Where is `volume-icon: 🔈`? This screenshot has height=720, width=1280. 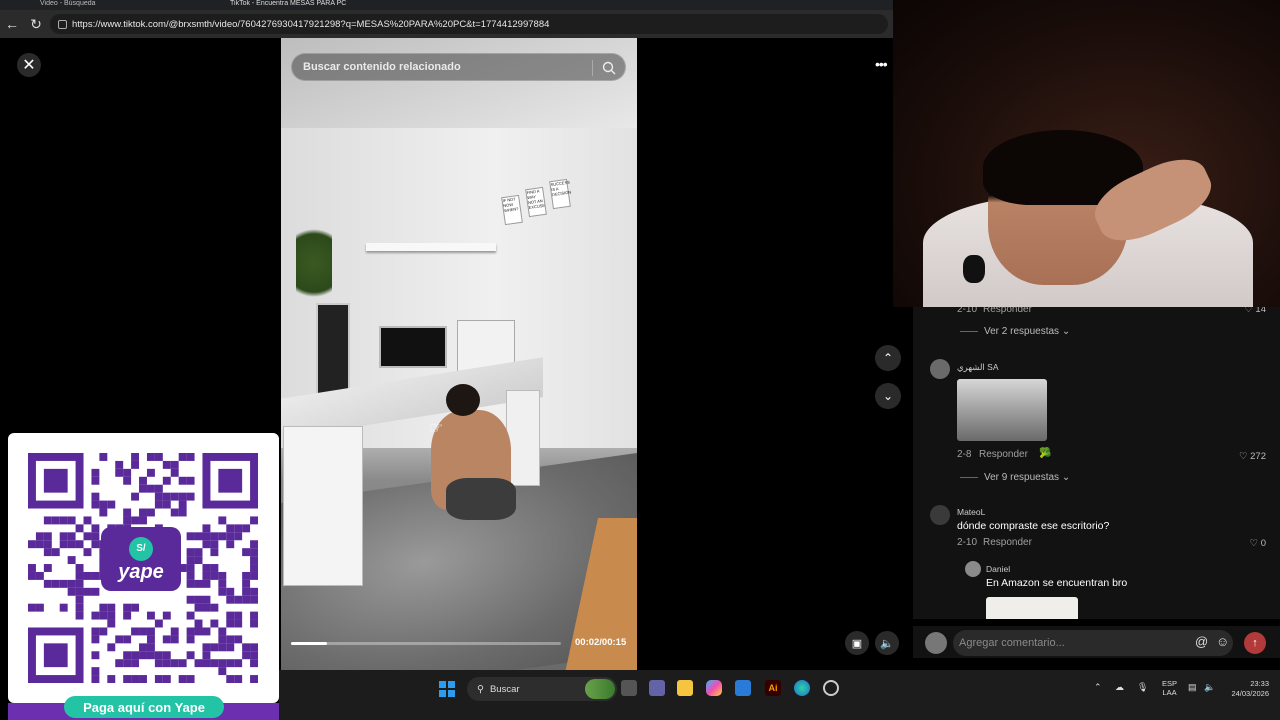 volume-icon: 🔈 is located at coordinates (1209, 687).